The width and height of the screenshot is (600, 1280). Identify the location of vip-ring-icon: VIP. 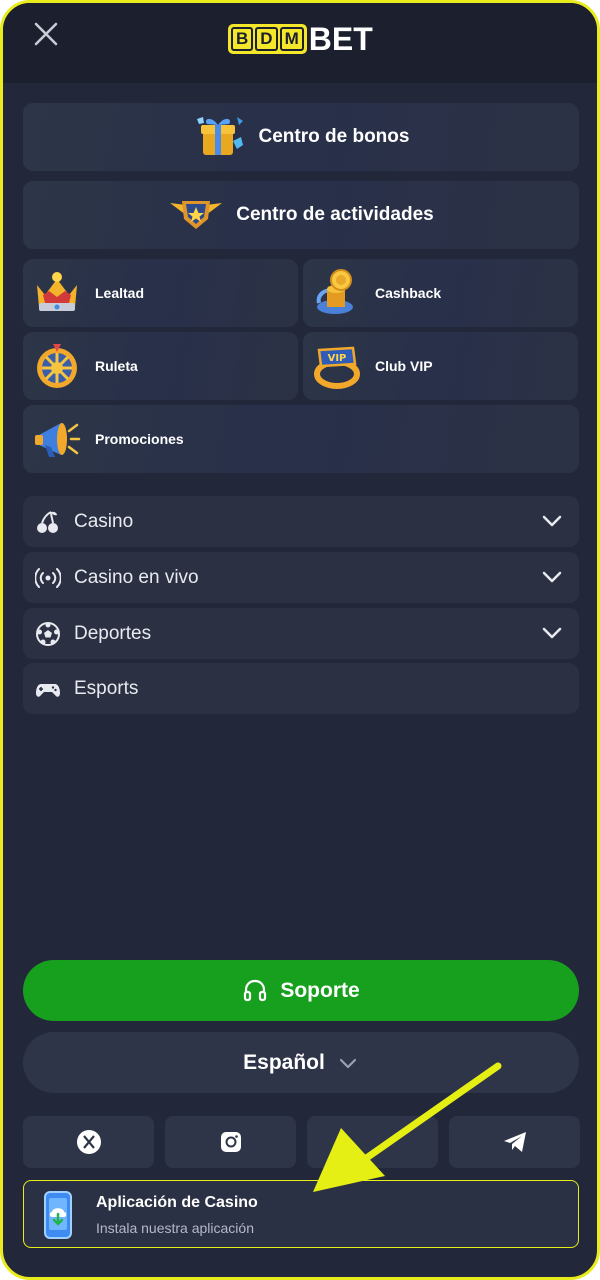
(337, 366).